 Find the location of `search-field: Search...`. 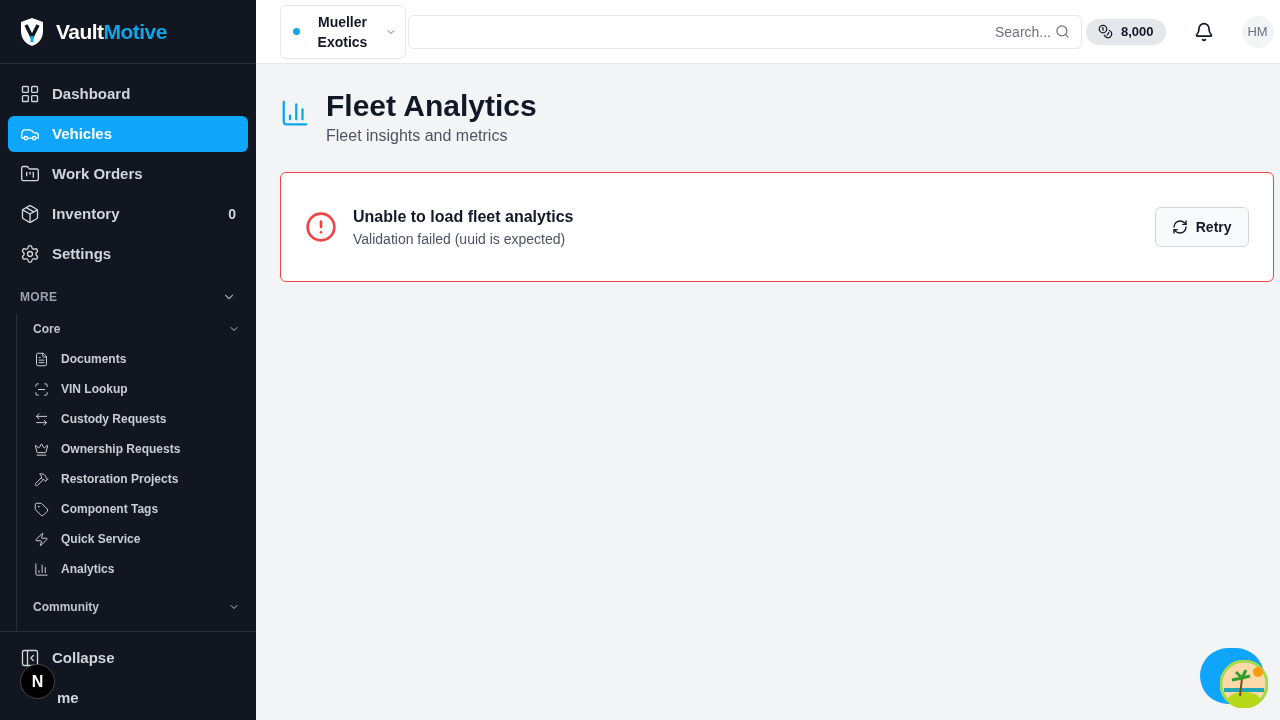

search-field: Search... is located at coordinates (745, 31).